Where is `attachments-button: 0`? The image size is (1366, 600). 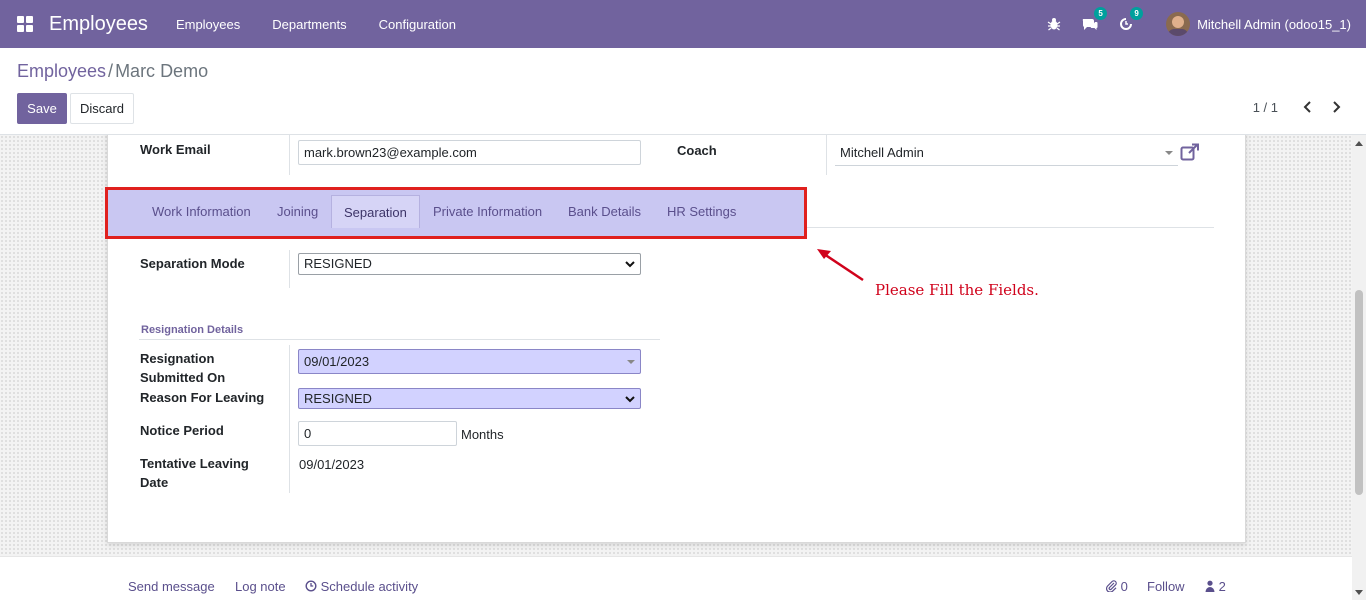
attachments-button: 0 is located at coordinates (1116, 586).